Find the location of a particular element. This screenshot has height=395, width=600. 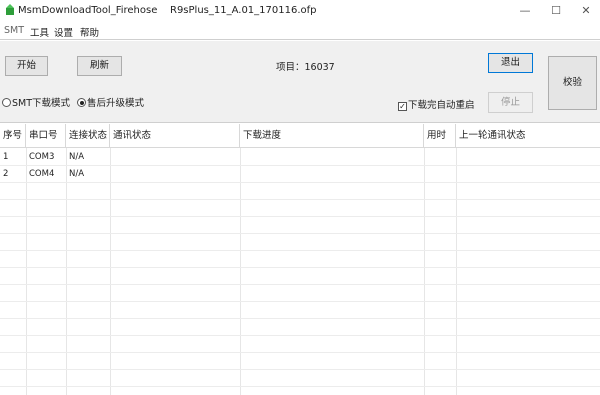

column-header-port: 串口号 is located at coordinates (46, 136).